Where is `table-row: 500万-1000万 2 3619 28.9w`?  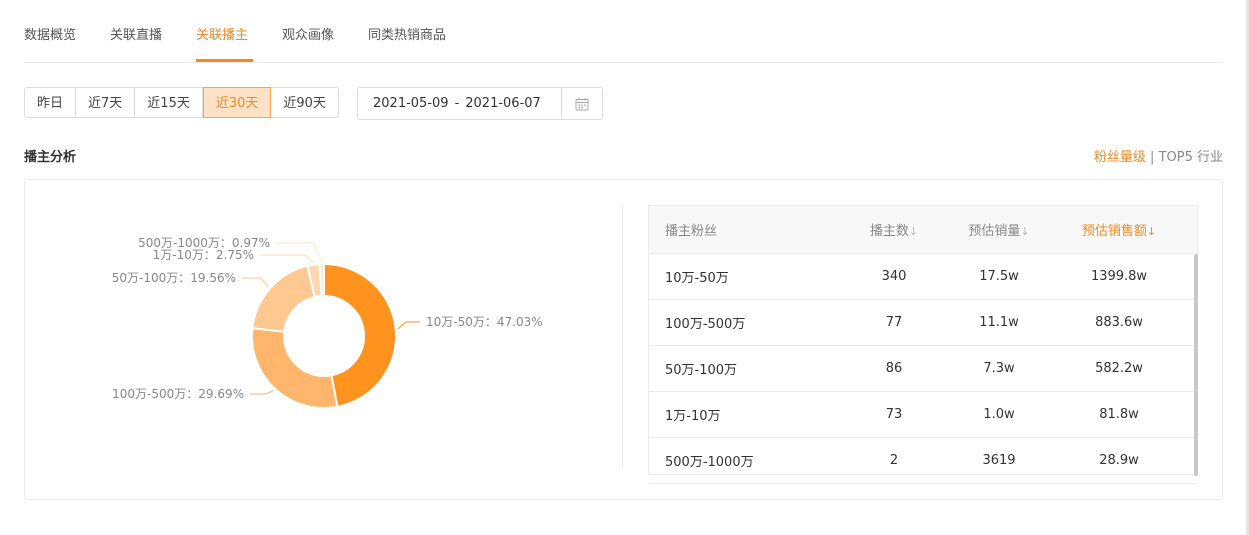 table-row: 500万-1000万 2 3619 28.9w is located at coordinates (923, 461).